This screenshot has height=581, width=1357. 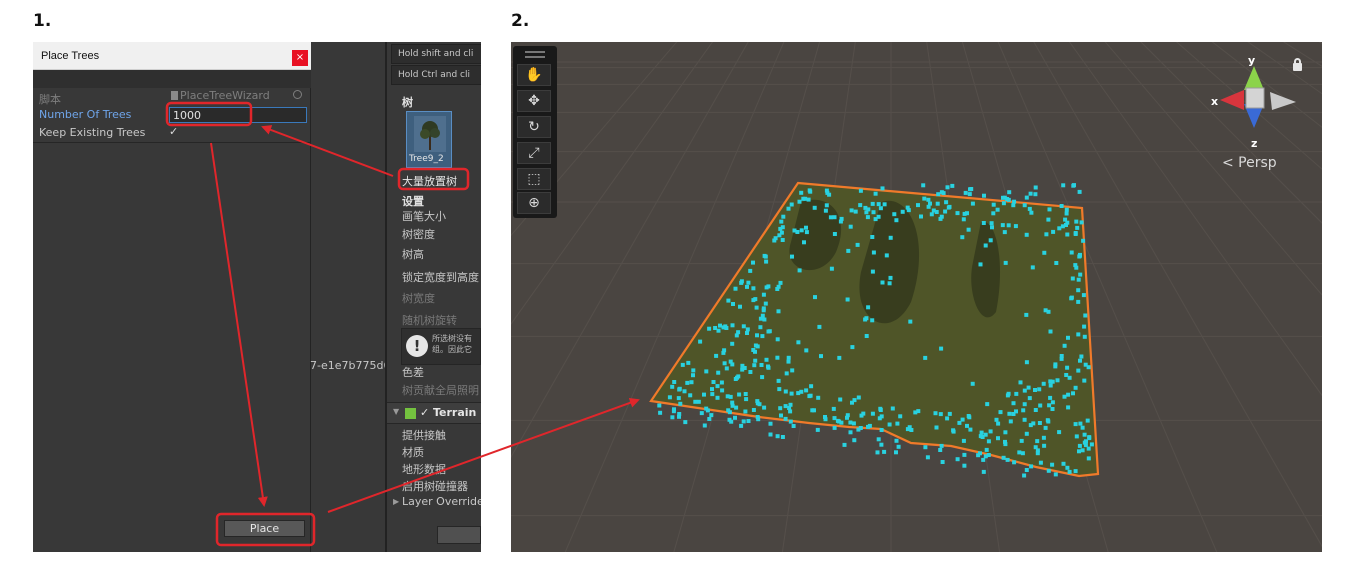 What do you see at coordinates (238, 96) in the screenshot?
I see `script-field: PlaceTreeWizard` at bounding box center [238, 96].